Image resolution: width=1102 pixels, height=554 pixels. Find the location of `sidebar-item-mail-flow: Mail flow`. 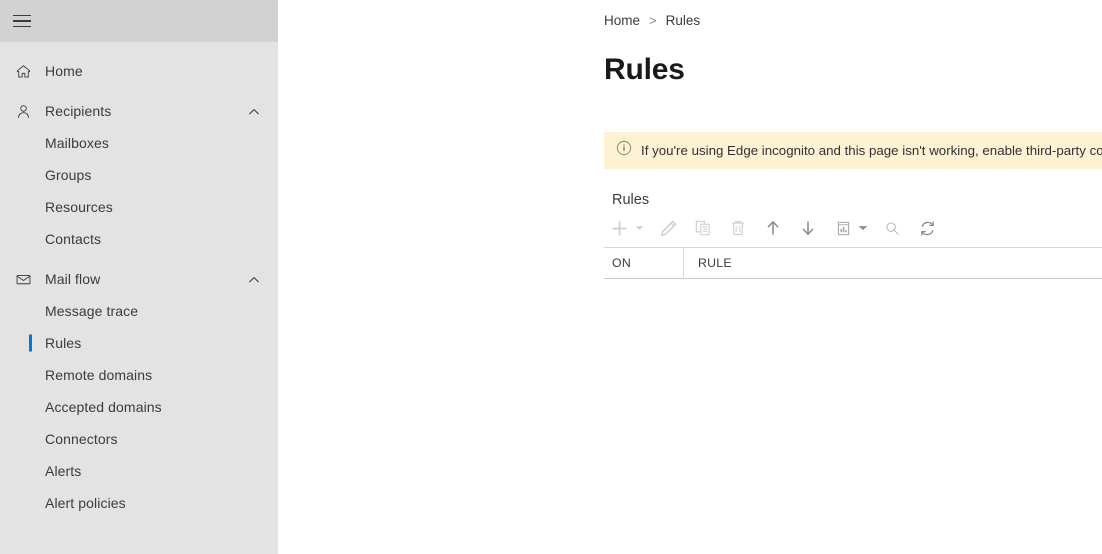

sidebar-item-mail-flow: Mail flow is located at coordinates (139, 279).